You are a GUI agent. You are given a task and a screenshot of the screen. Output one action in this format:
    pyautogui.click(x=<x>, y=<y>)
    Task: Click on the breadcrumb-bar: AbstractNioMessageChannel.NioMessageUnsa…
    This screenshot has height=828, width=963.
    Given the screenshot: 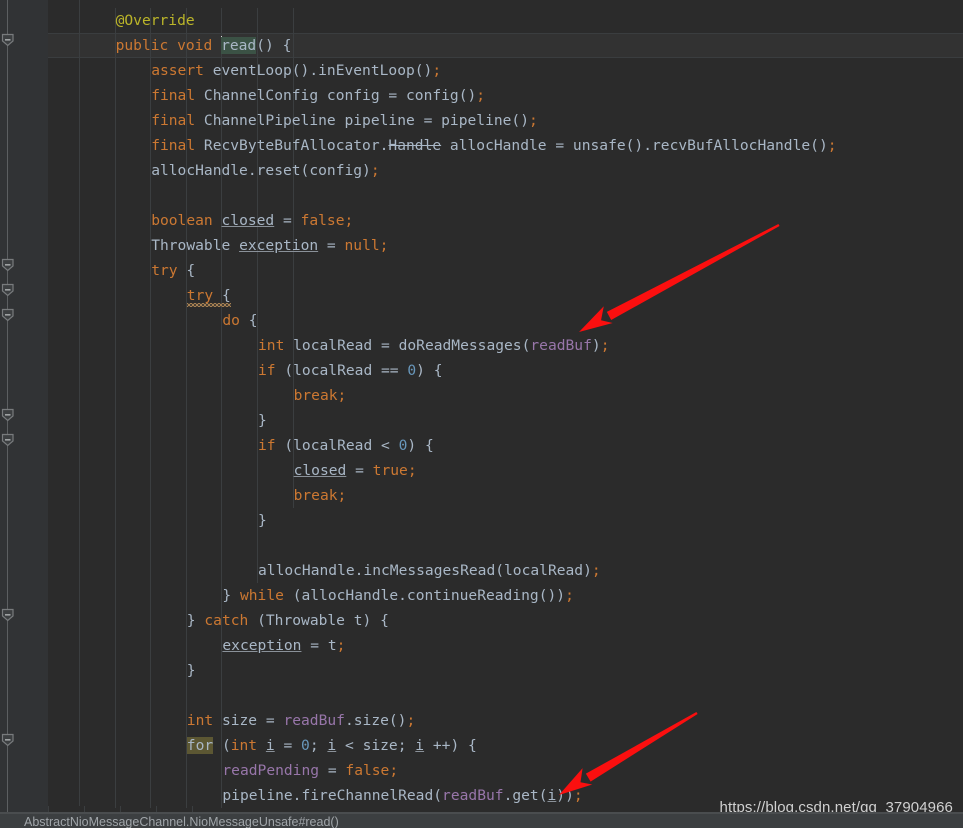 What is the action you would take?
    pyautogui.click(x=481, y=820)
    